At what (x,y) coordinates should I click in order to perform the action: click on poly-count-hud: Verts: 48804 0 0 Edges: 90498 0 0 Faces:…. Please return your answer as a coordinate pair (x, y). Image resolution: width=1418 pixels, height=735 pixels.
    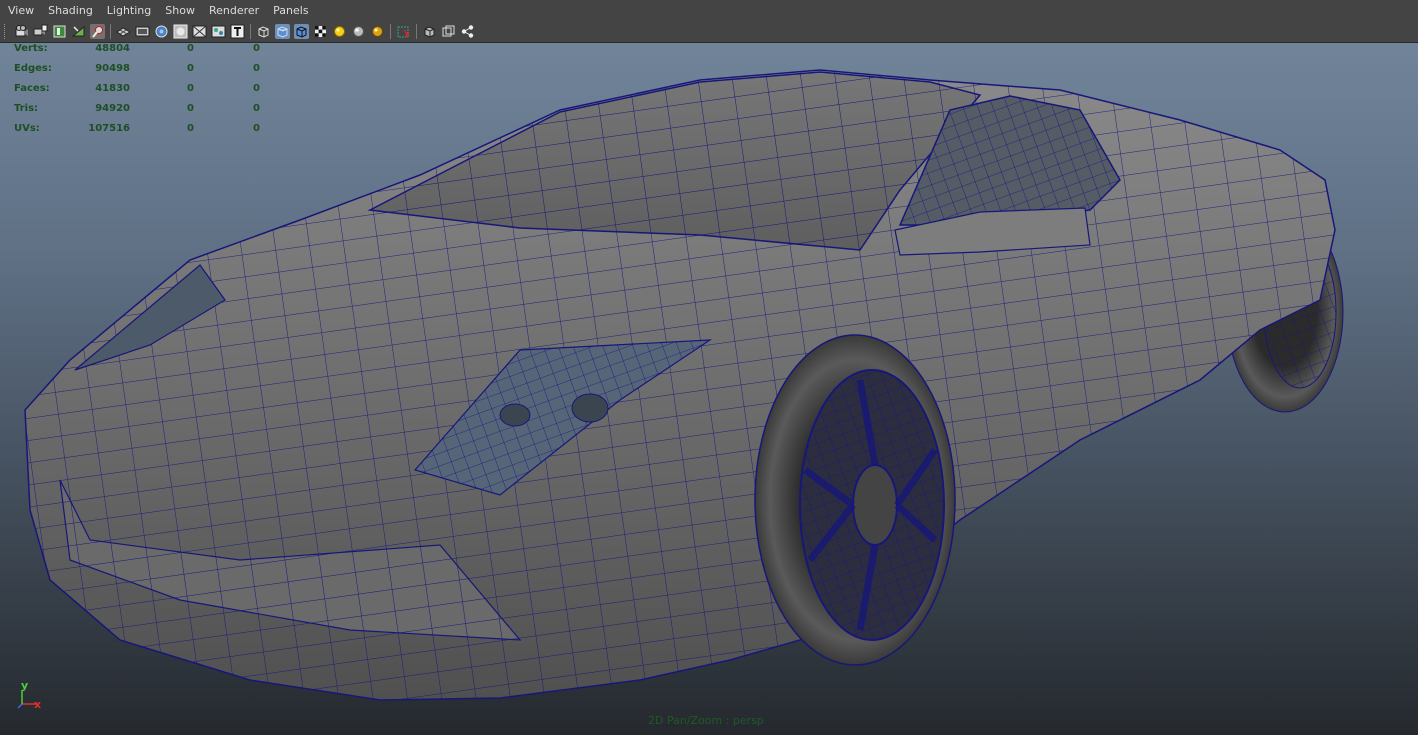
    Looking at the image, I should click on (137, 93).